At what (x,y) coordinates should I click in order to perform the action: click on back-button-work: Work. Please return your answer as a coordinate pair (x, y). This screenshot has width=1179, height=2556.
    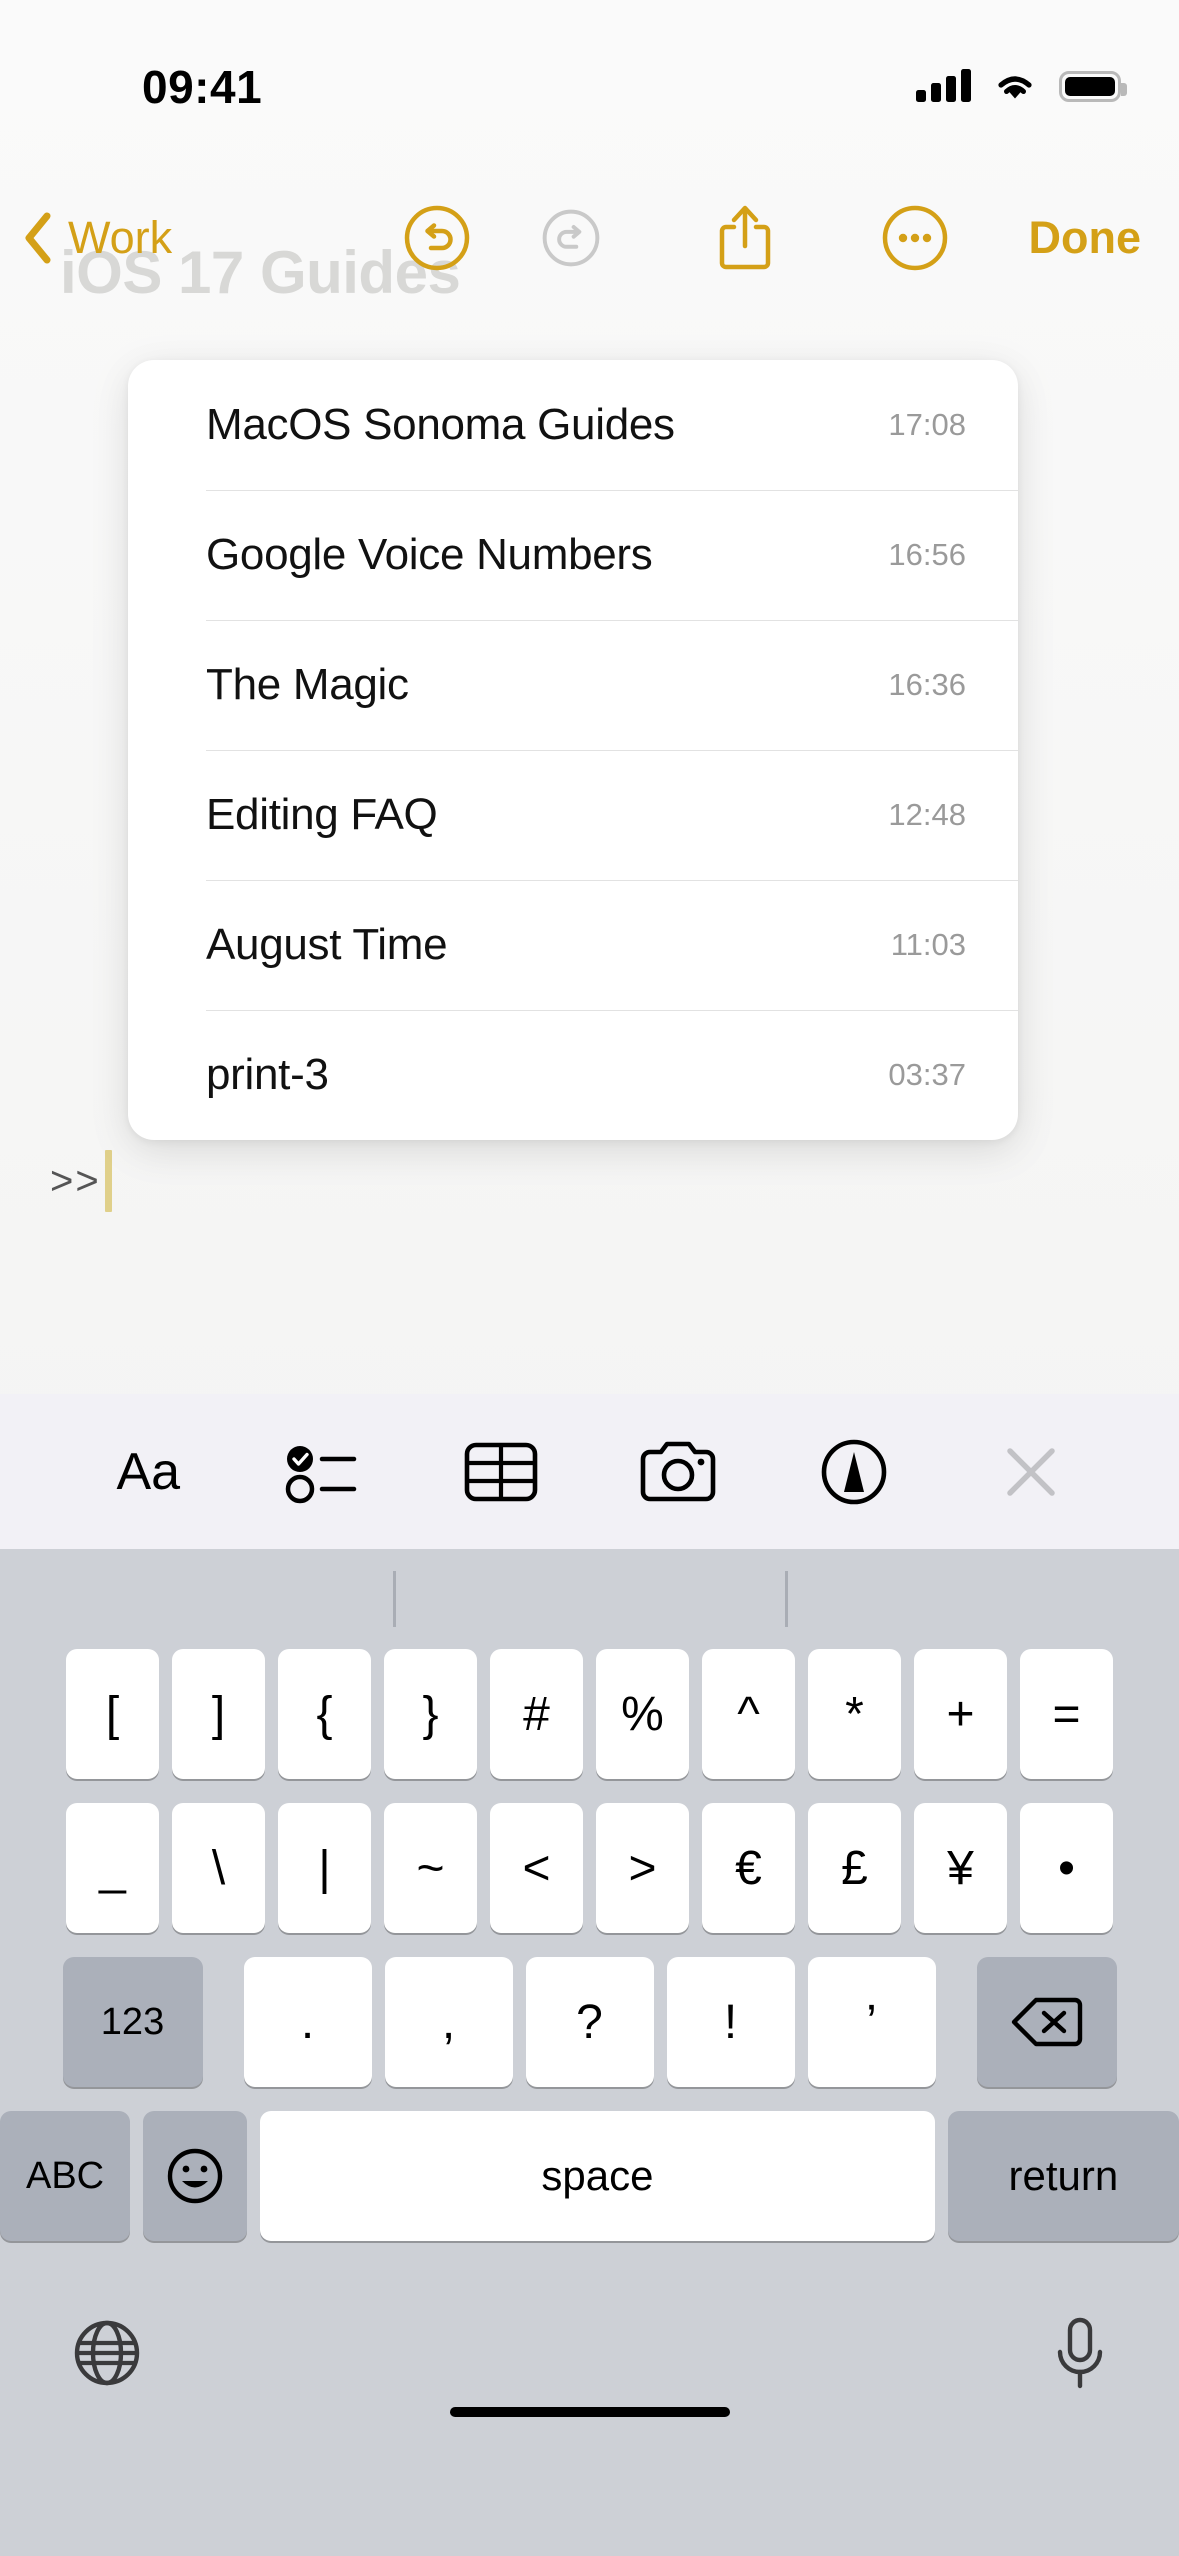
    Looking at the image, I should click on (97, 238).